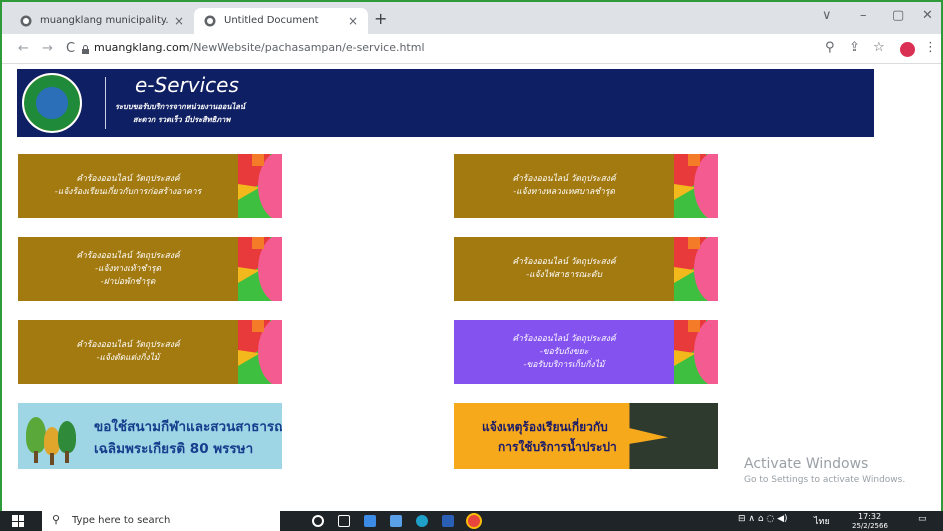 This screenshot has height=531, width=943. I want to click on tab-title: muangklang municipality., so click(104, 20).